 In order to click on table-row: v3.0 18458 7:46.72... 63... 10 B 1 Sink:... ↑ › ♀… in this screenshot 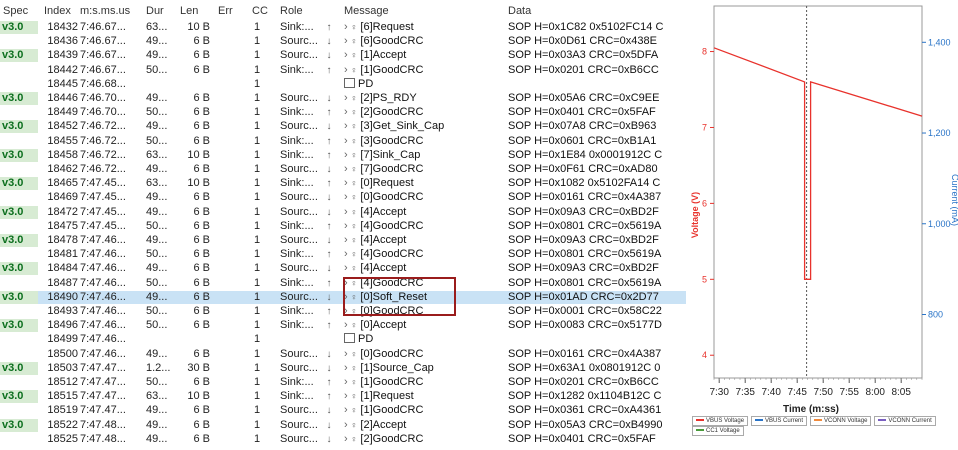, I will do `click(350, 155)`.